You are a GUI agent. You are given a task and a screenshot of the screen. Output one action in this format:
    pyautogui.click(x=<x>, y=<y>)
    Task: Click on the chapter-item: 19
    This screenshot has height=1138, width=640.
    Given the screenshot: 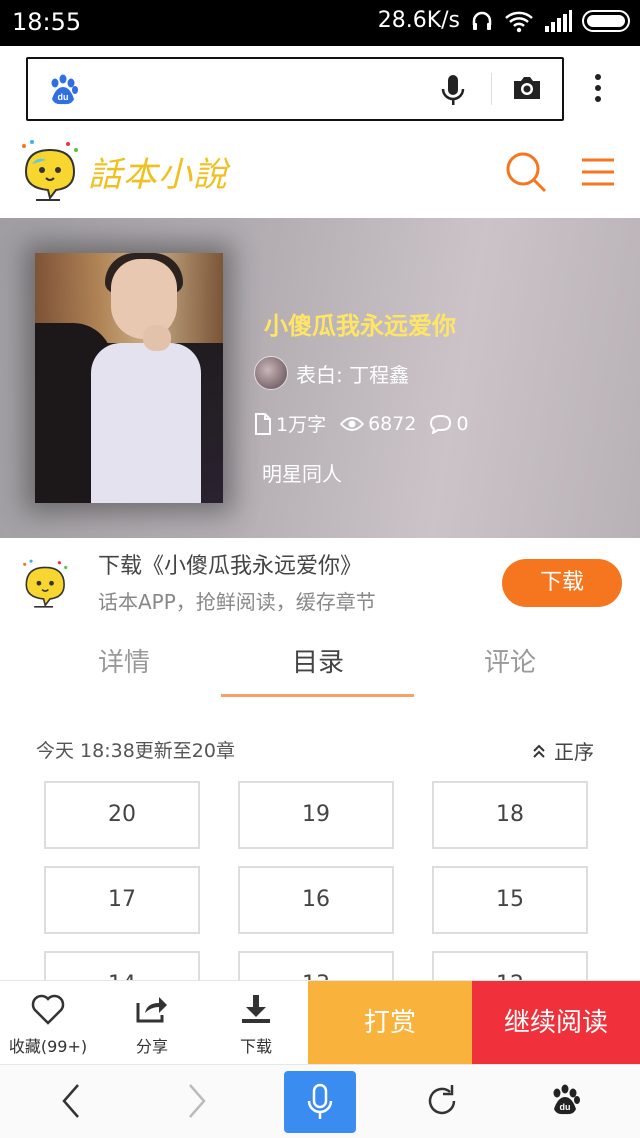 What is the action you would take?
    pyautogui.click(x=316, y=815)
    